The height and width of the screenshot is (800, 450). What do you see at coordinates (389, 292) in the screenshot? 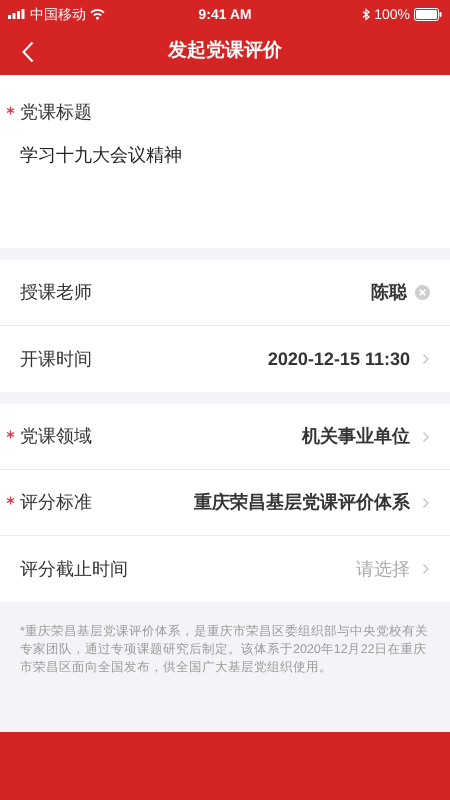
I see `field-value: 陈聪` at bounding box center [389, 292].